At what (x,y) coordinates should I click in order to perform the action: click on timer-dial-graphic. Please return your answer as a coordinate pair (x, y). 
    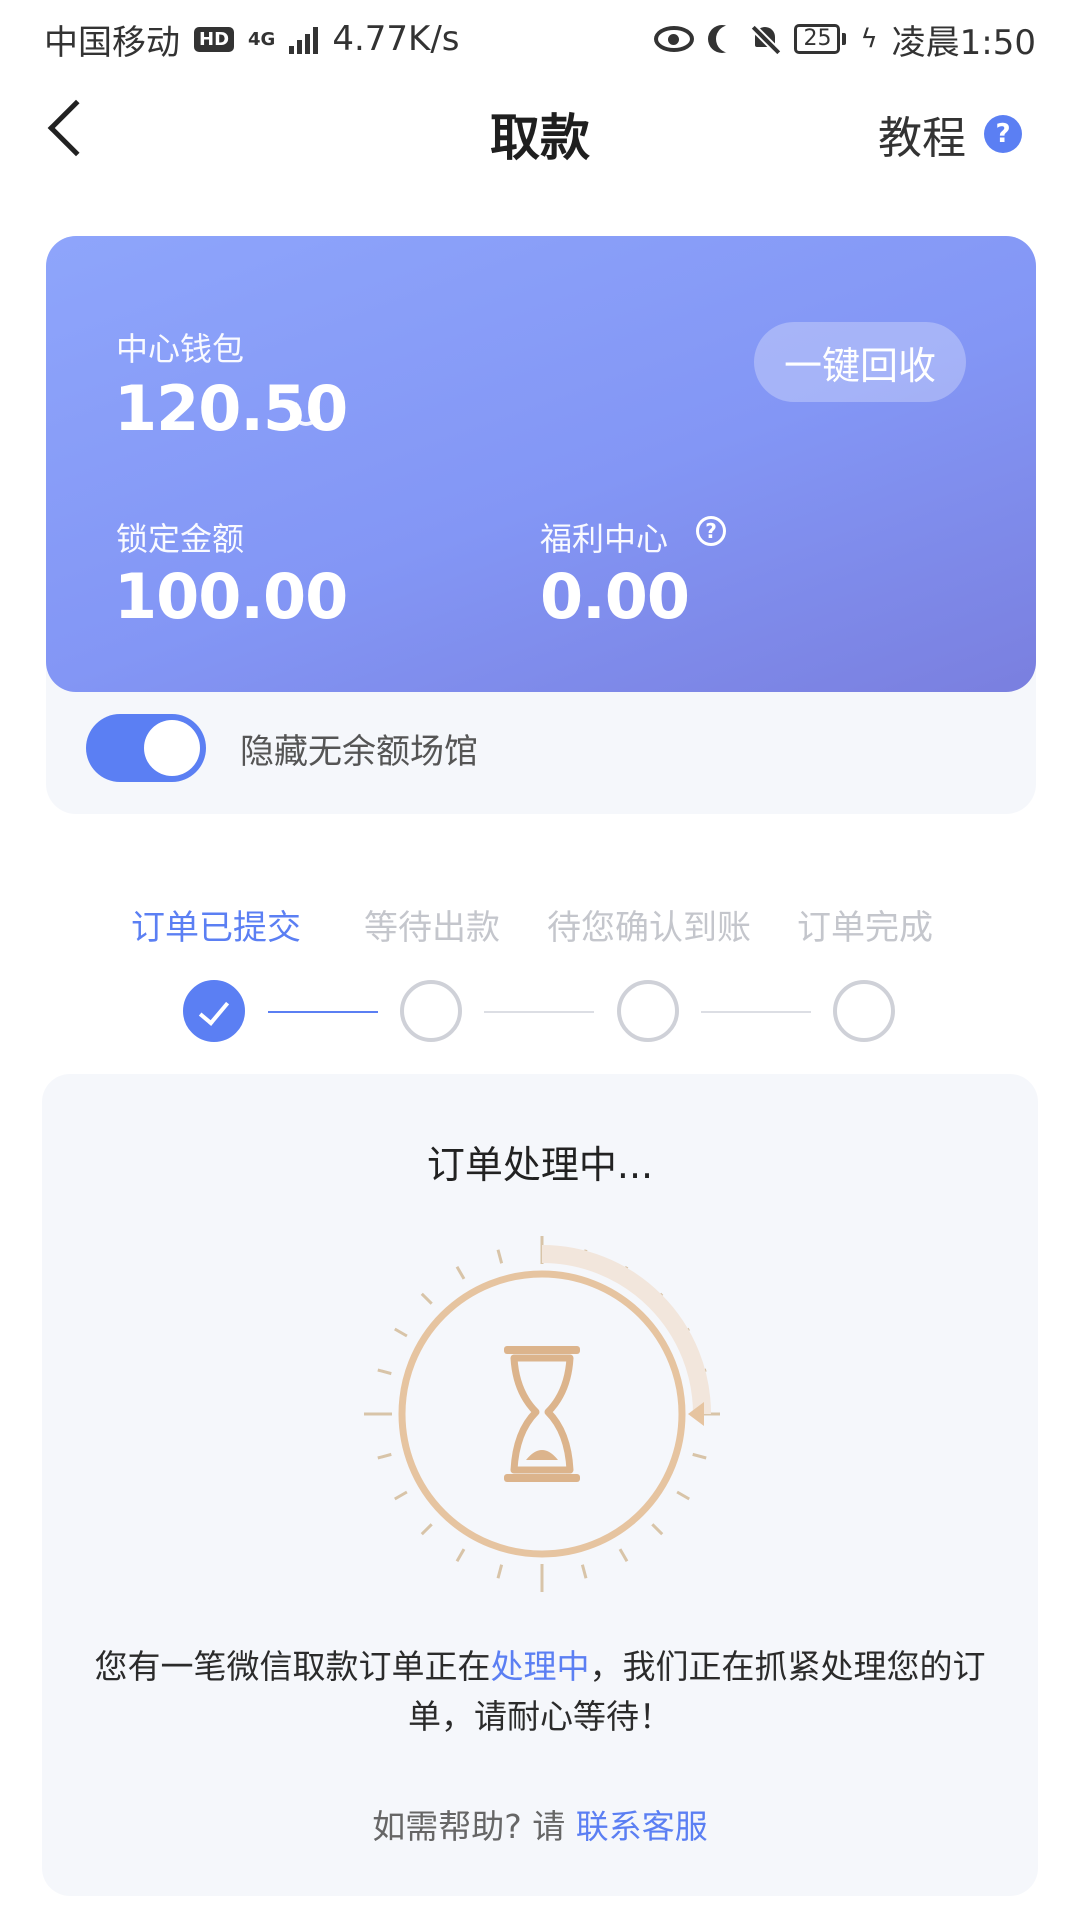
    Looking at the image, I should click on (542, 1414).